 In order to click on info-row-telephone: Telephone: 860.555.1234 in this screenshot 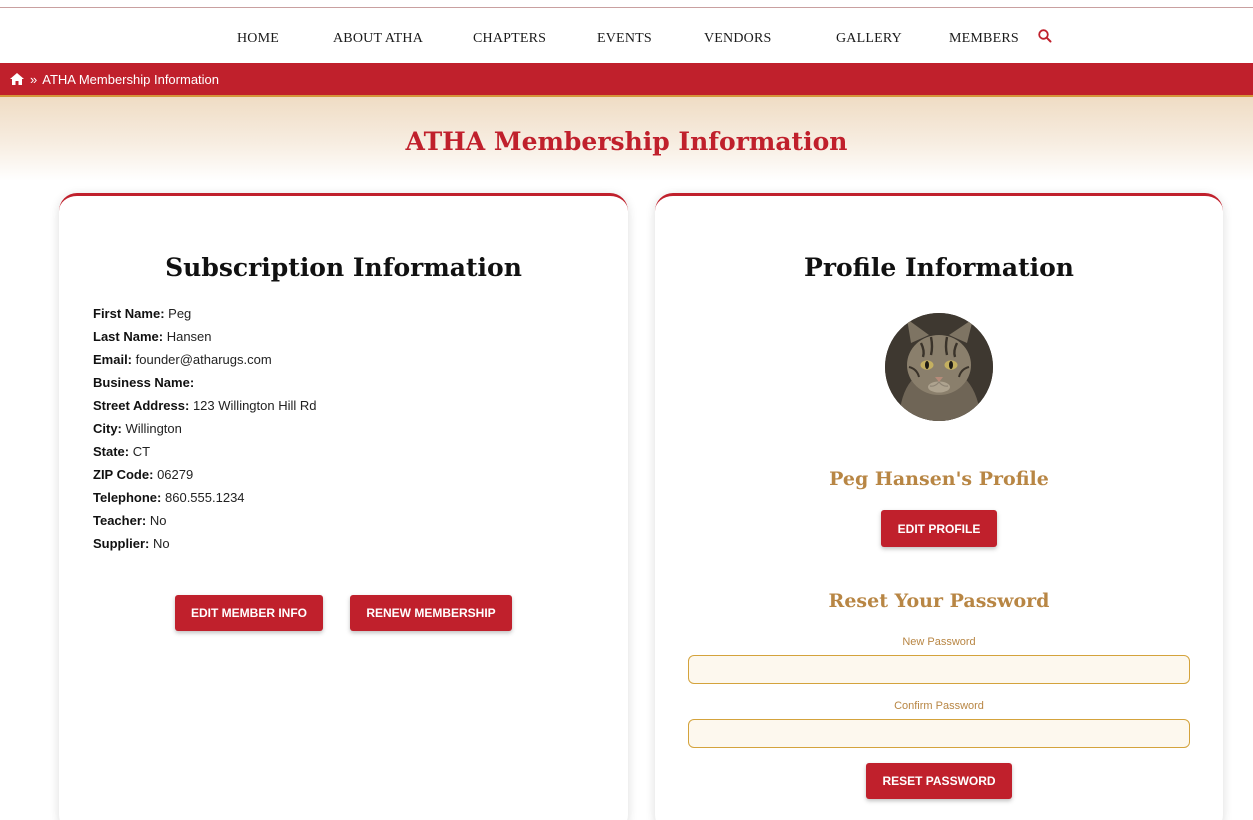, I will do `click(169, 497)`.